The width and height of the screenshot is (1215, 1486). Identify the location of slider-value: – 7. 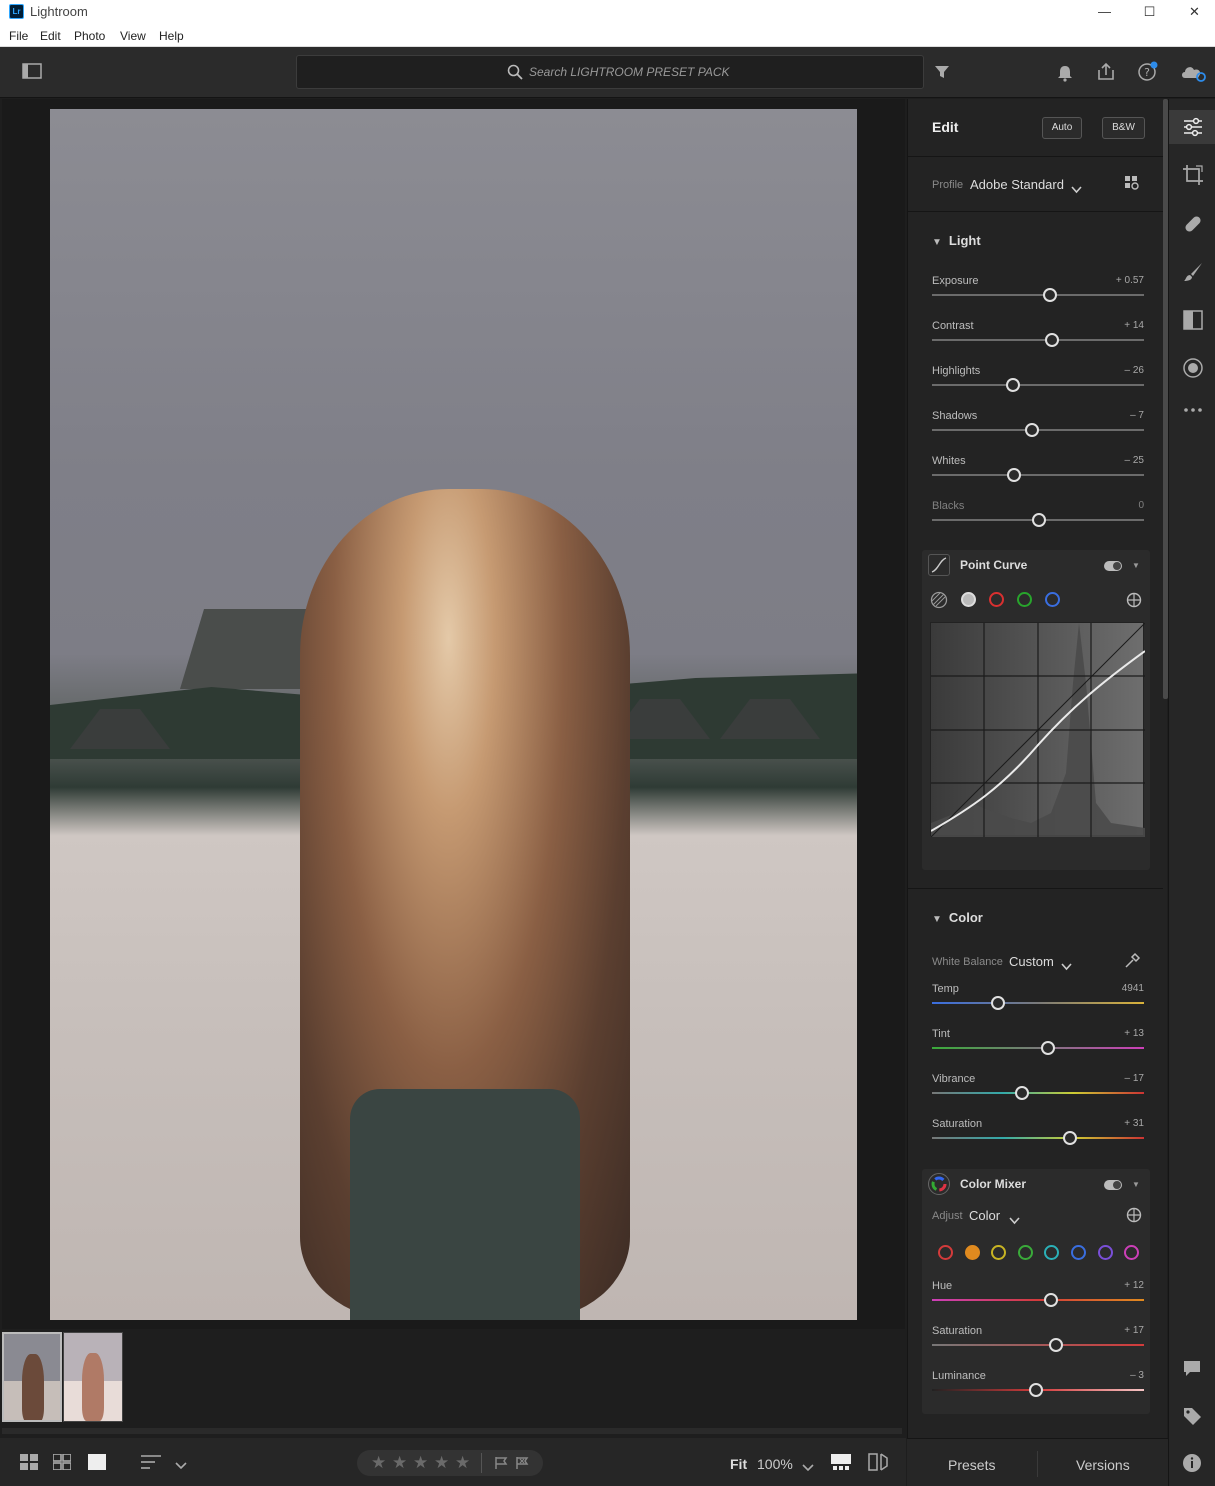
(1137, 415).